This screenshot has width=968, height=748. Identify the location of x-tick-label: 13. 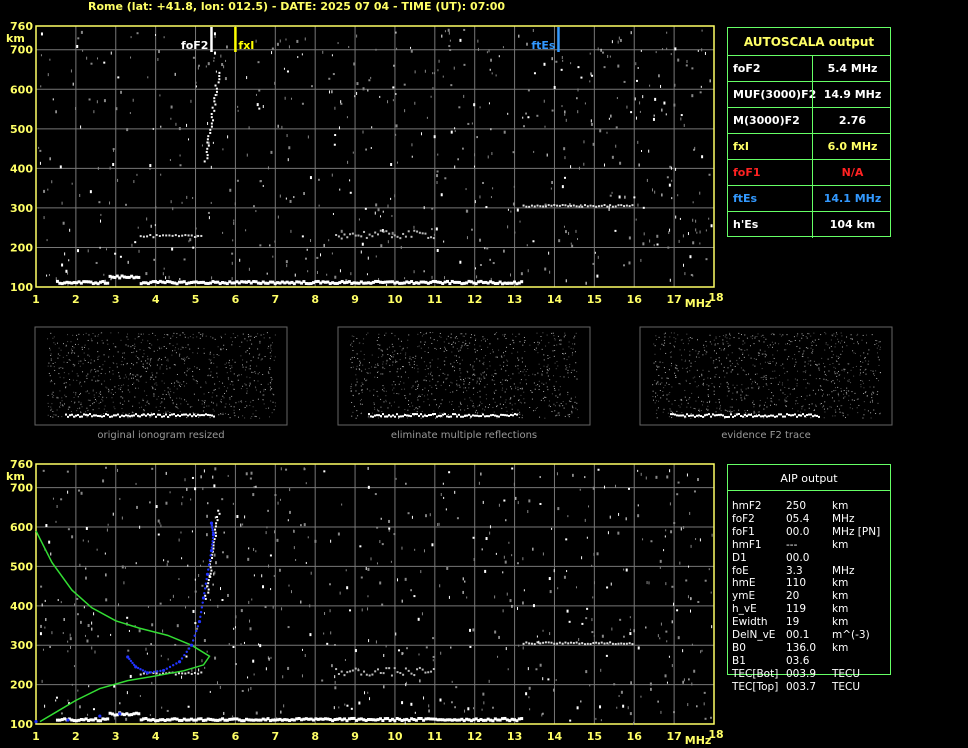
(514, 299).